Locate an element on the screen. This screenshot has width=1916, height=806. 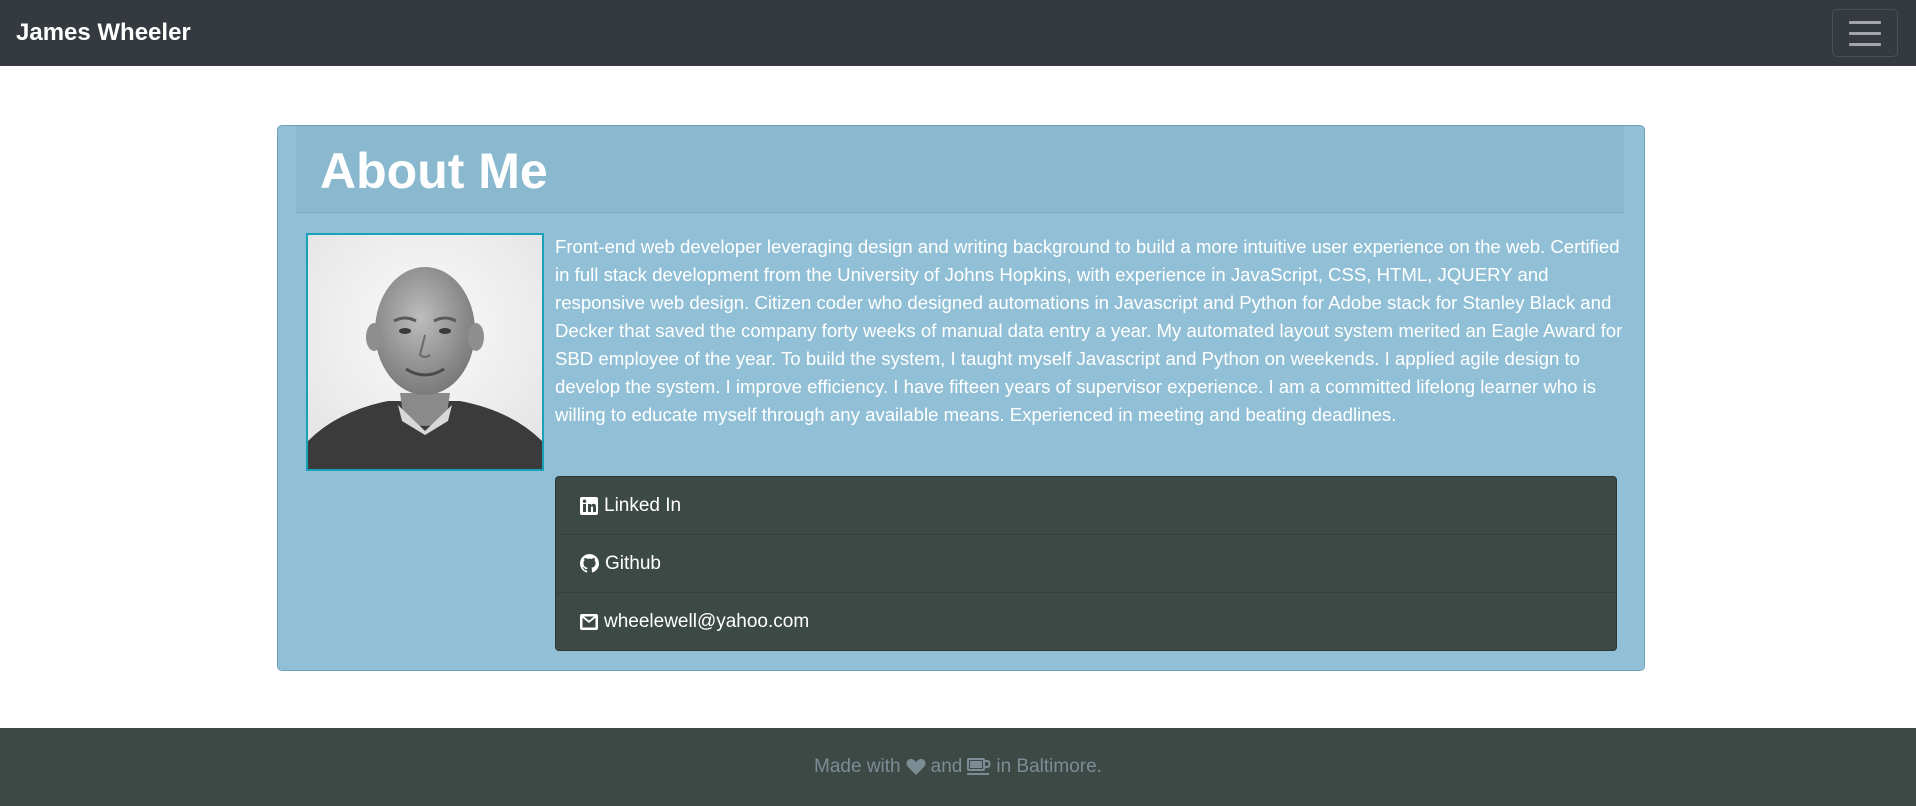
linkedin-icon is located at coordinates (589, 505).